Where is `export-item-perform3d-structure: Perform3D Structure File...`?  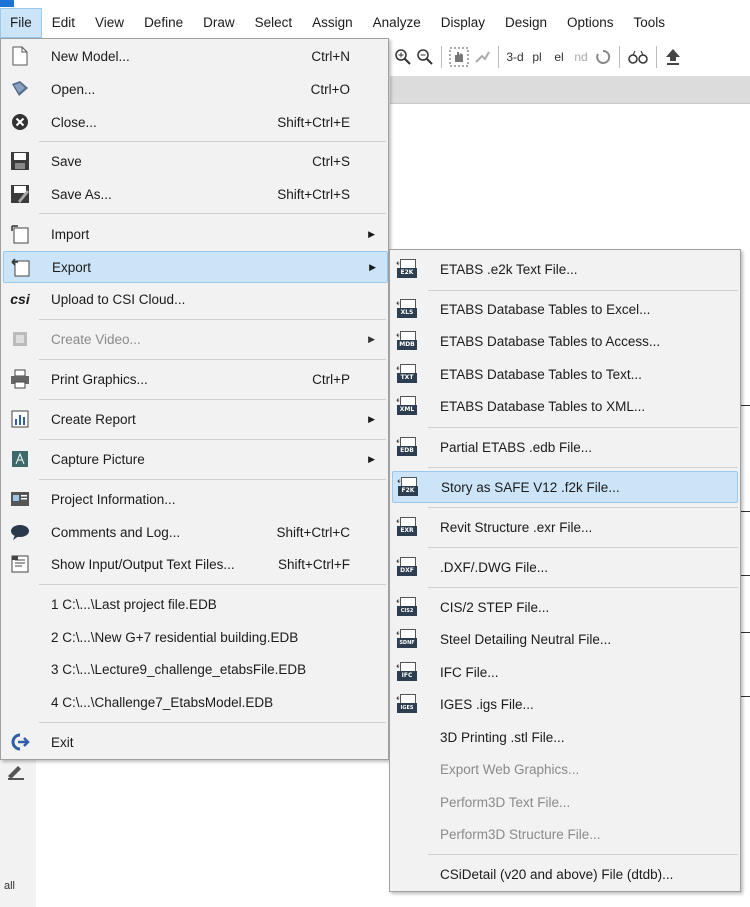 export-item-perform3d-structure: Perform3D Structure File... is located at coordinates (565, 834).